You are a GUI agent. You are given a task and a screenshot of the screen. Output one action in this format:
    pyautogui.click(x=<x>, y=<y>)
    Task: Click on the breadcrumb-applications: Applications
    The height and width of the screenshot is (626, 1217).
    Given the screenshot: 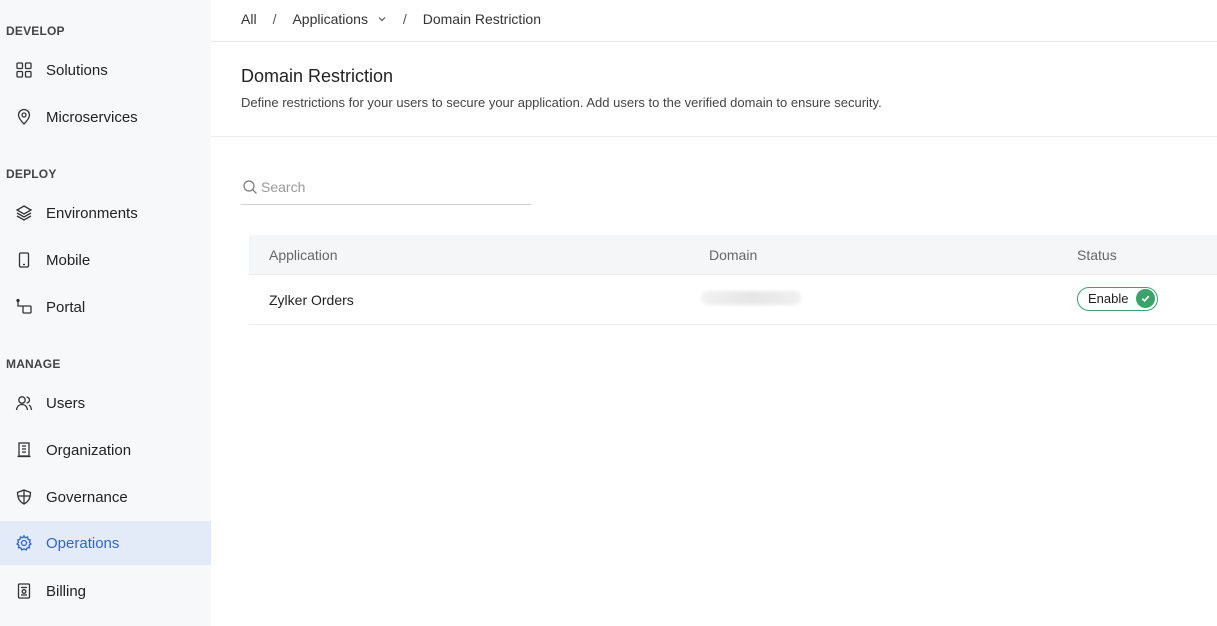 What is the action you would take?
    pyautogui.click(x=339, y=19)
    